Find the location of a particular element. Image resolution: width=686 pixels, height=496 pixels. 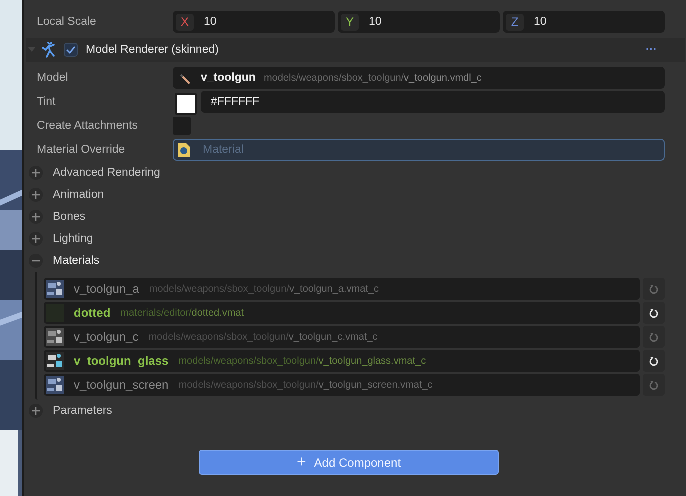

section-header: Advanced Rendering is located at coordinates (347, 173).